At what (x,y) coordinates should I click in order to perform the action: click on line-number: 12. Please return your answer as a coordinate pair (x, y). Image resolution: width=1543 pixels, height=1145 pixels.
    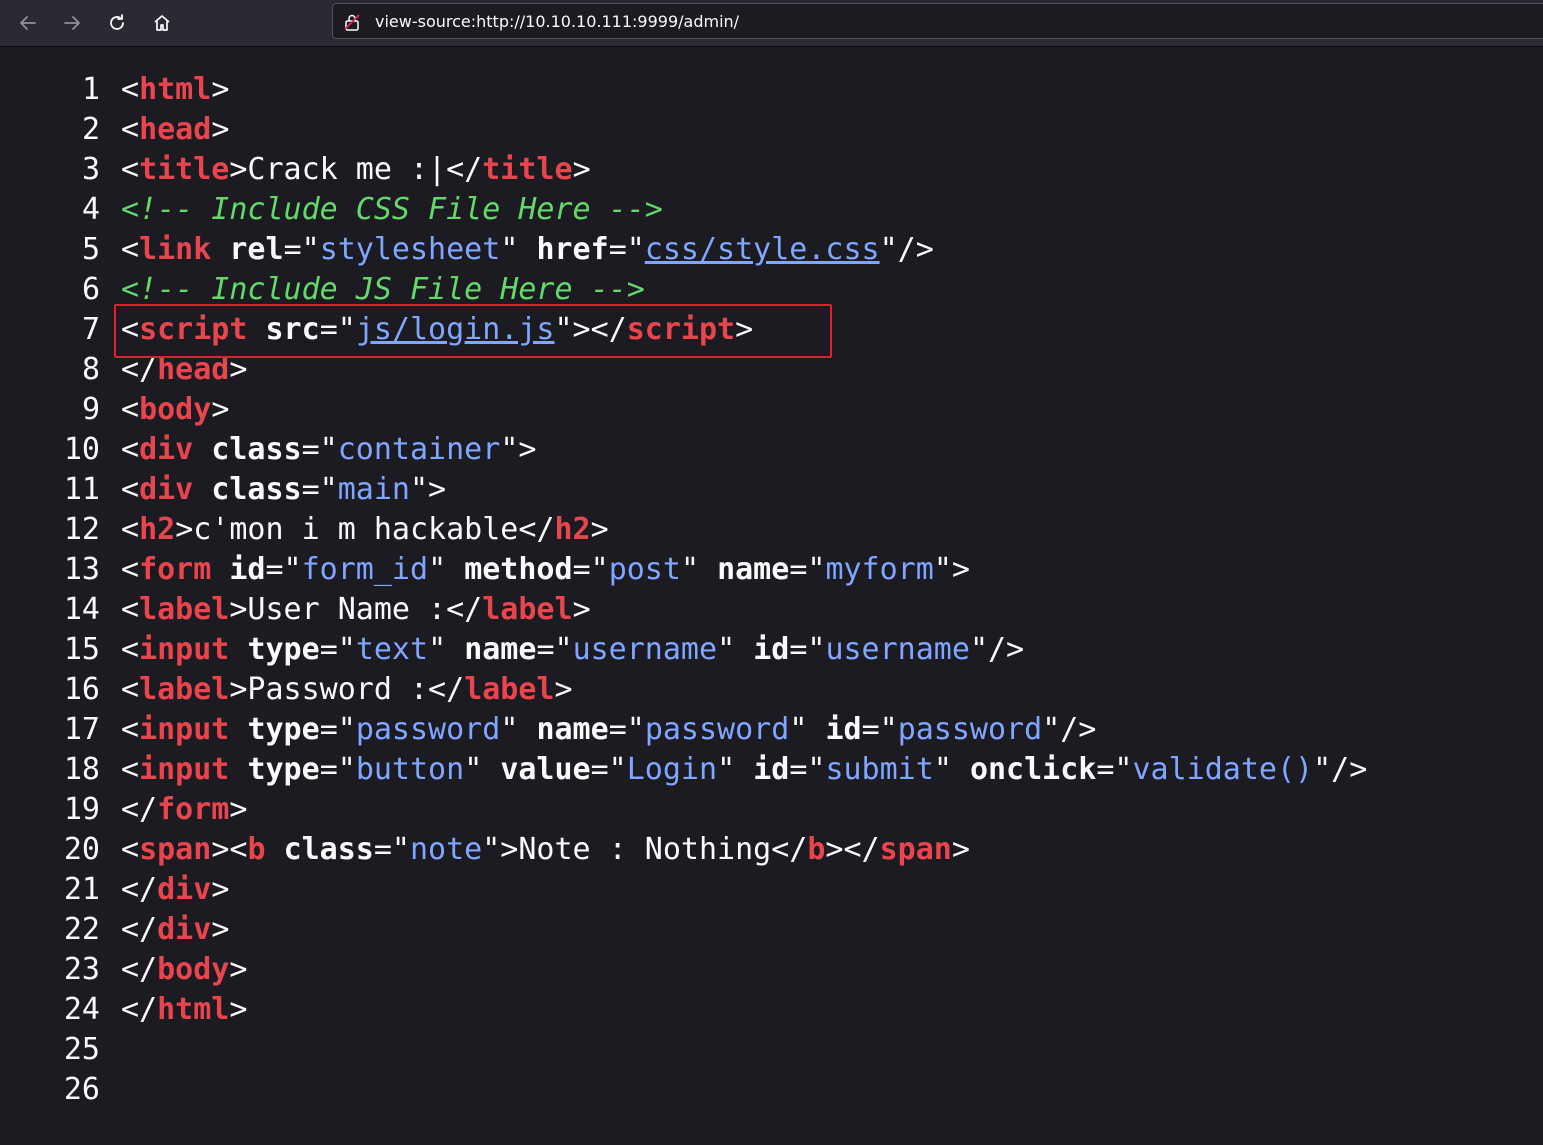
    Looking at the image, I should click on (81, 529).